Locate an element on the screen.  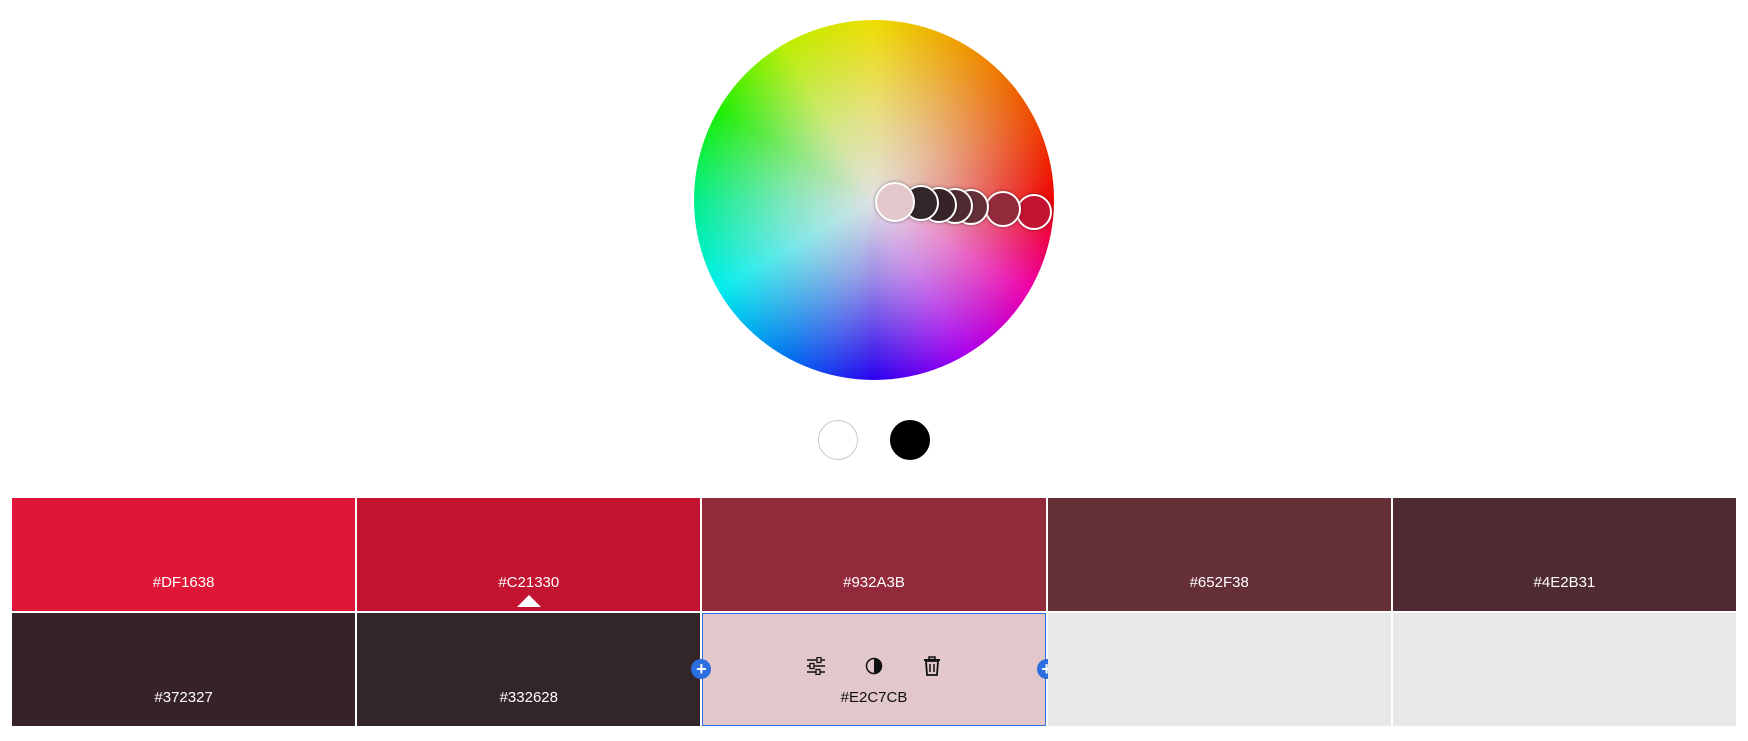
trash-icon is located at coordinates (931, 666).